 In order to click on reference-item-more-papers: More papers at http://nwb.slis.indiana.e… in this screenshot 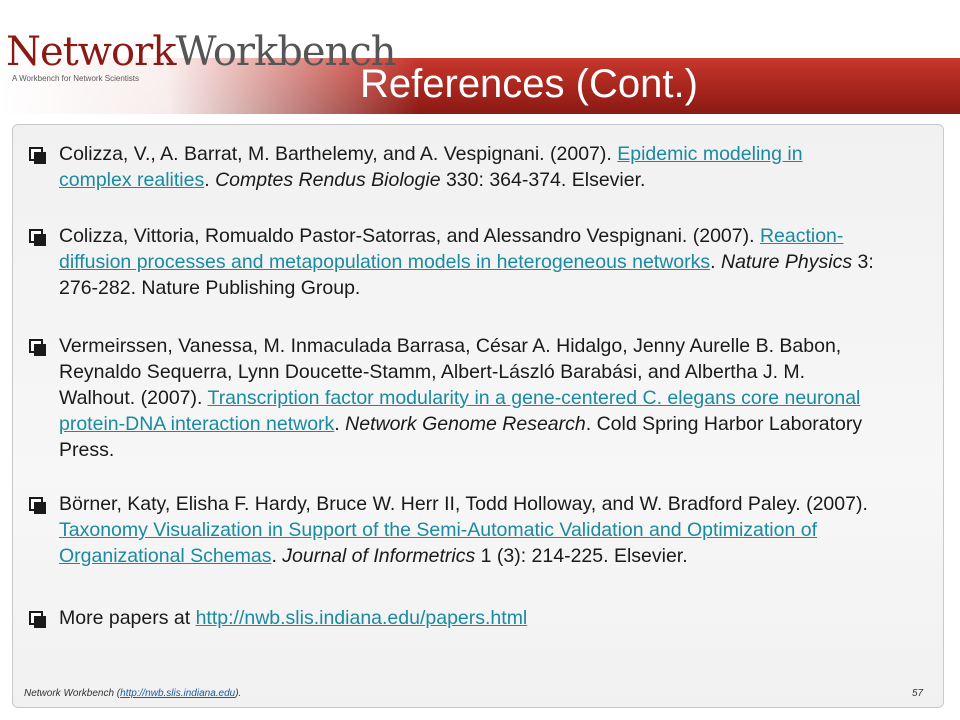, I will do `click(454, 618)`.